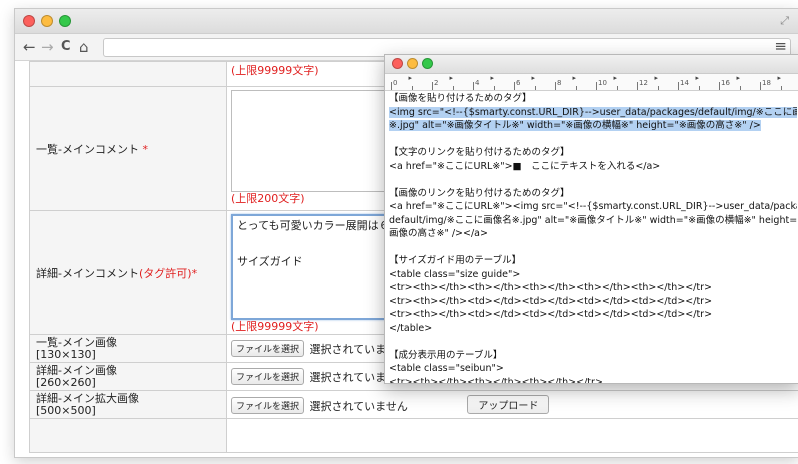  I want to click on minimize-window-button, so click(47, 21).